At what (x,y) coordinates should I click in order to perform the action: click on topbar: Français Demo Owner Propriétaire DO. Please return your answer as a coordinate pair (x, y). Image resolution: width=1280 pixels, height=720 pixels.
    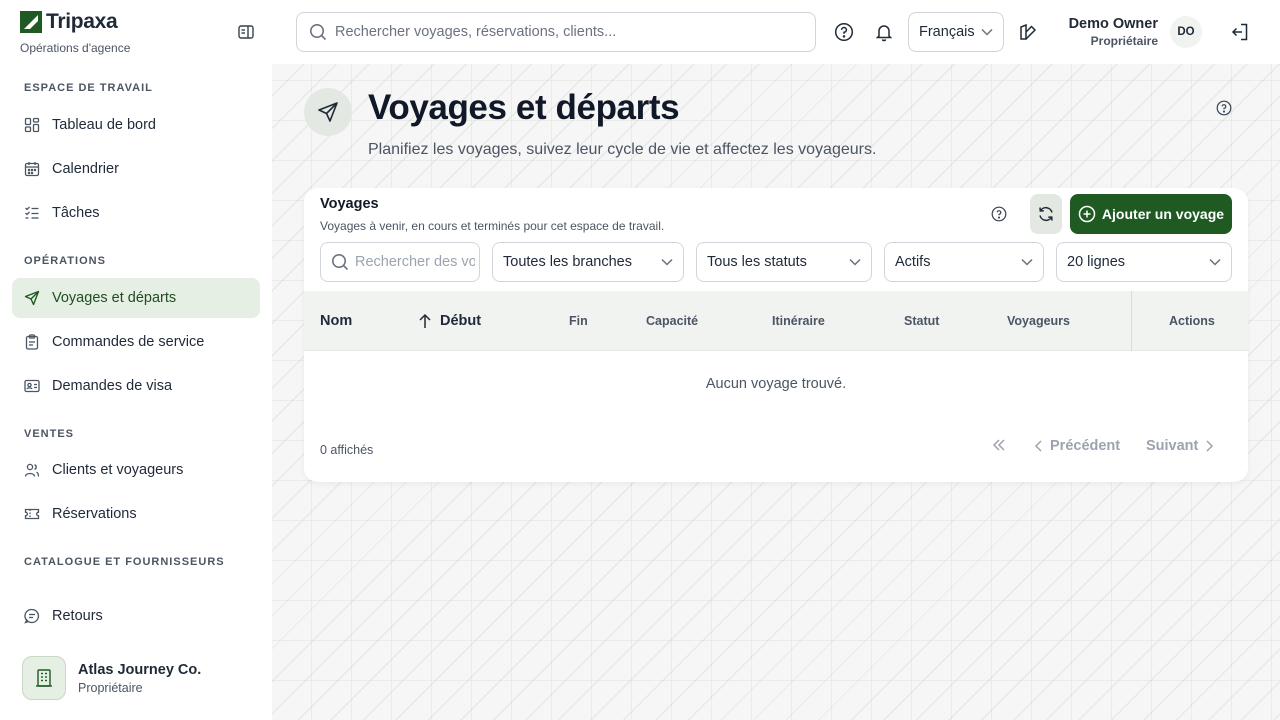
    Looking at the image, I should click on (776, 32).